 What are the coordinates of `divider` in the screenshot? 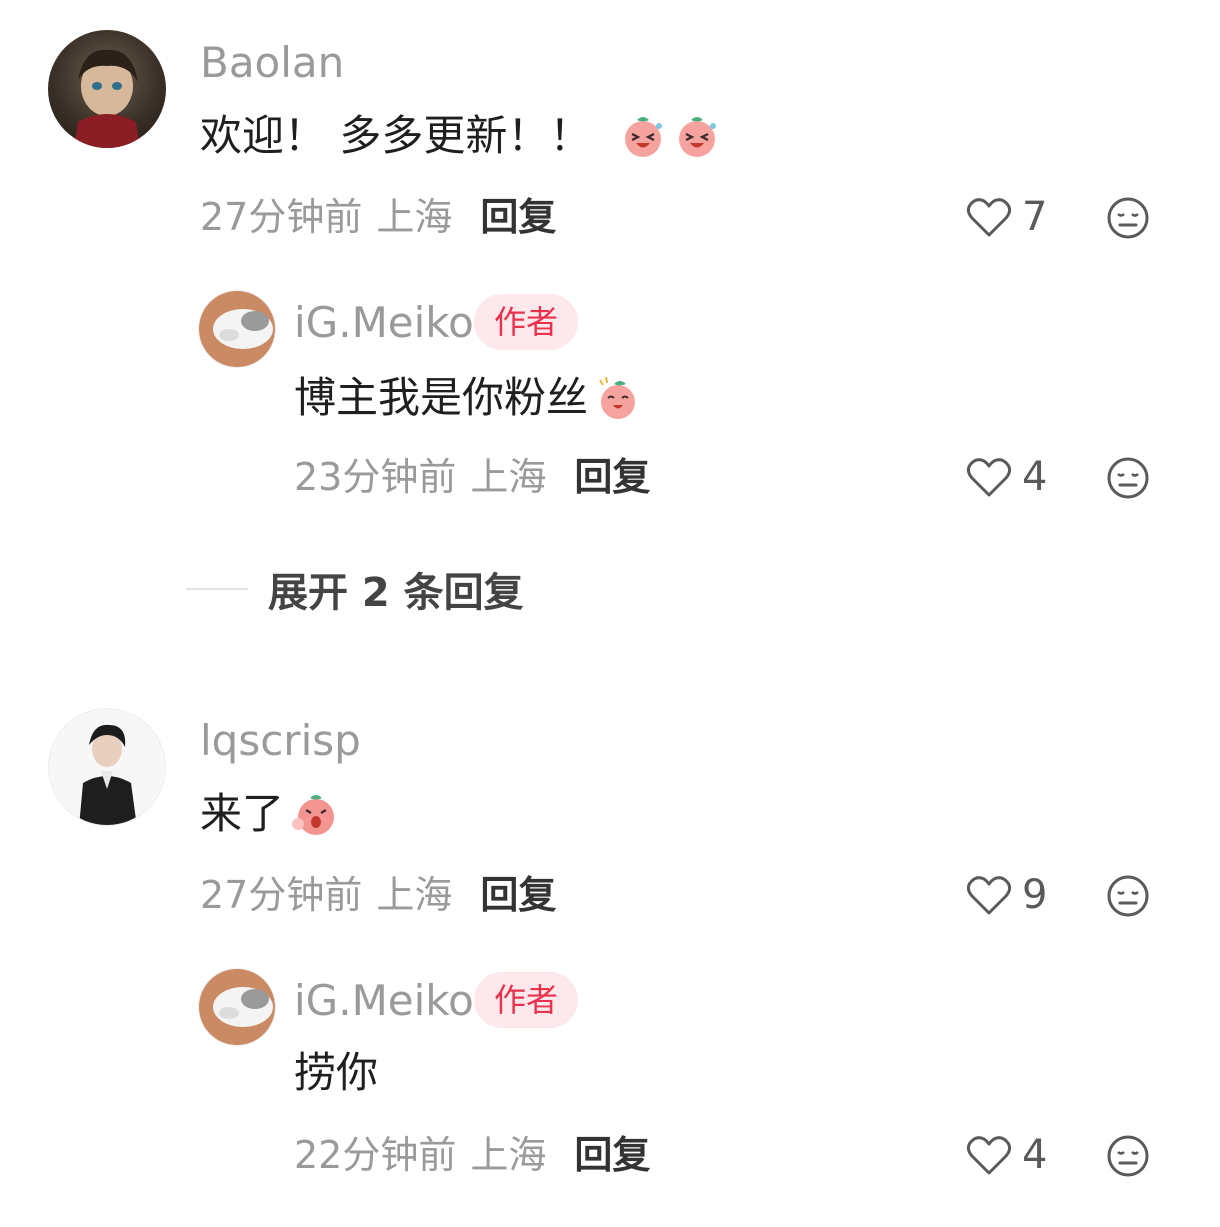 It's located at (217, 589).